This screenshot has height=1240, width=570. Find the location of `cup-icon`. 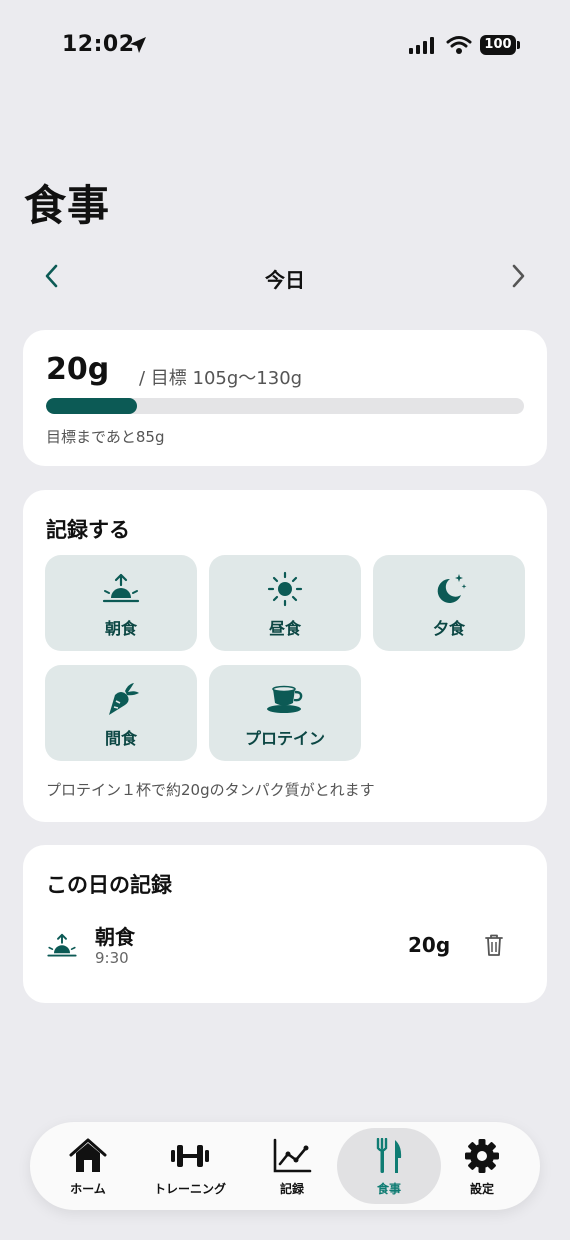

cup-icon is located at coordinates (285, 699).